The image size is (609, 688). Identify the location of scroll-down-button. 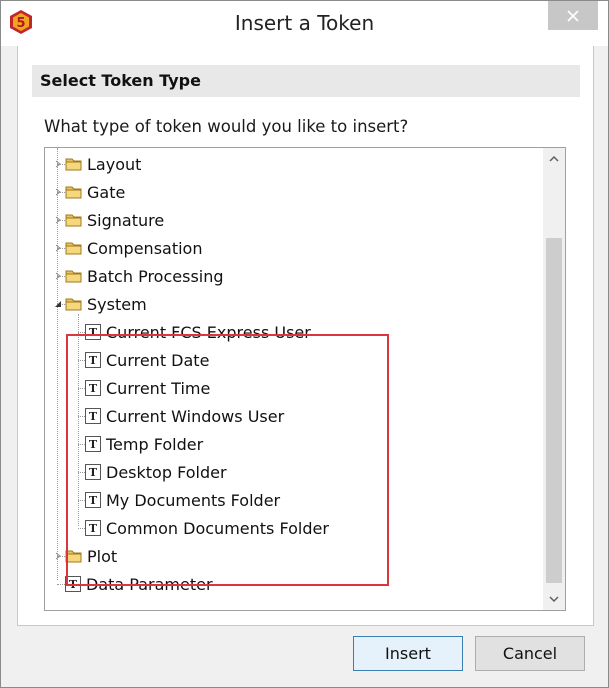
(554, 599).